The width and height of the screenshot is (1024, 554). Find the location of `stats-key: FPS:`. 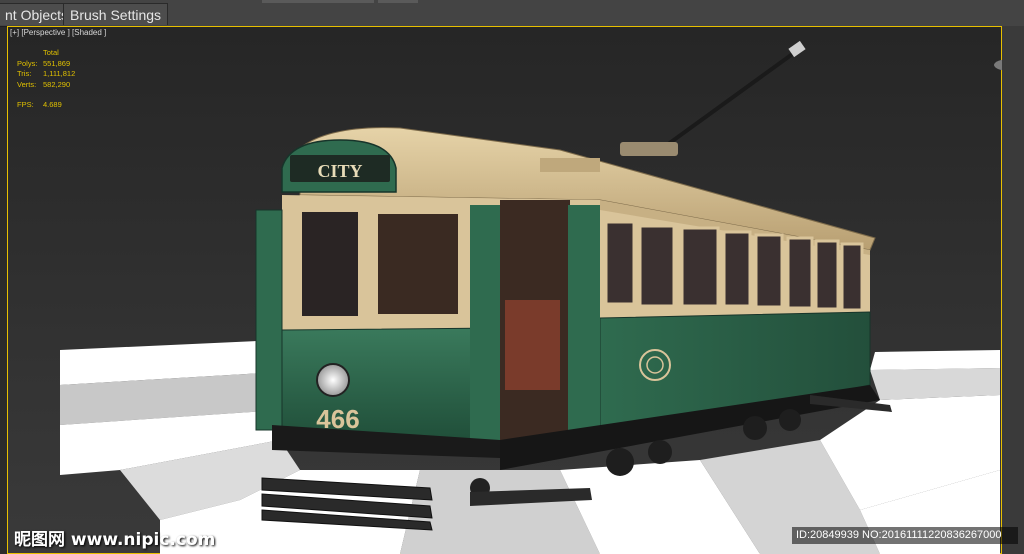

stats-key: FPS: is located at coordinates (25, 104).